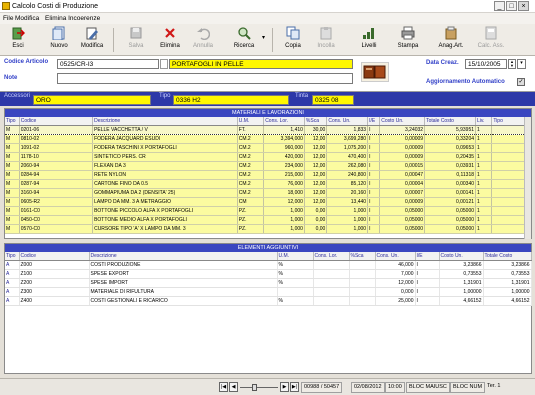 This screenshot has height=395, width=535. What do you see at coordinates (451, 40) in the screenshot?
I see `article-registry-button: Anag.Art.` at bounding box center [451, 40].